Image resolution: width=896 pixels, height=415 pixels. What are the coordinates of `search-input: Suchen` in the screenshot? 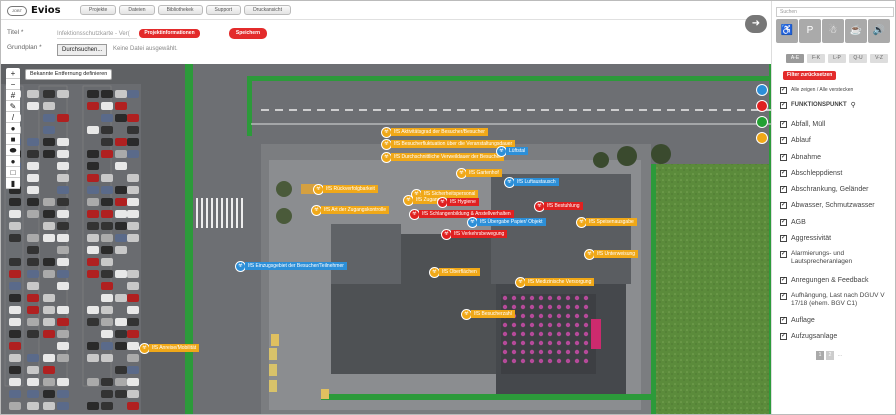 It's located at (835, 12).